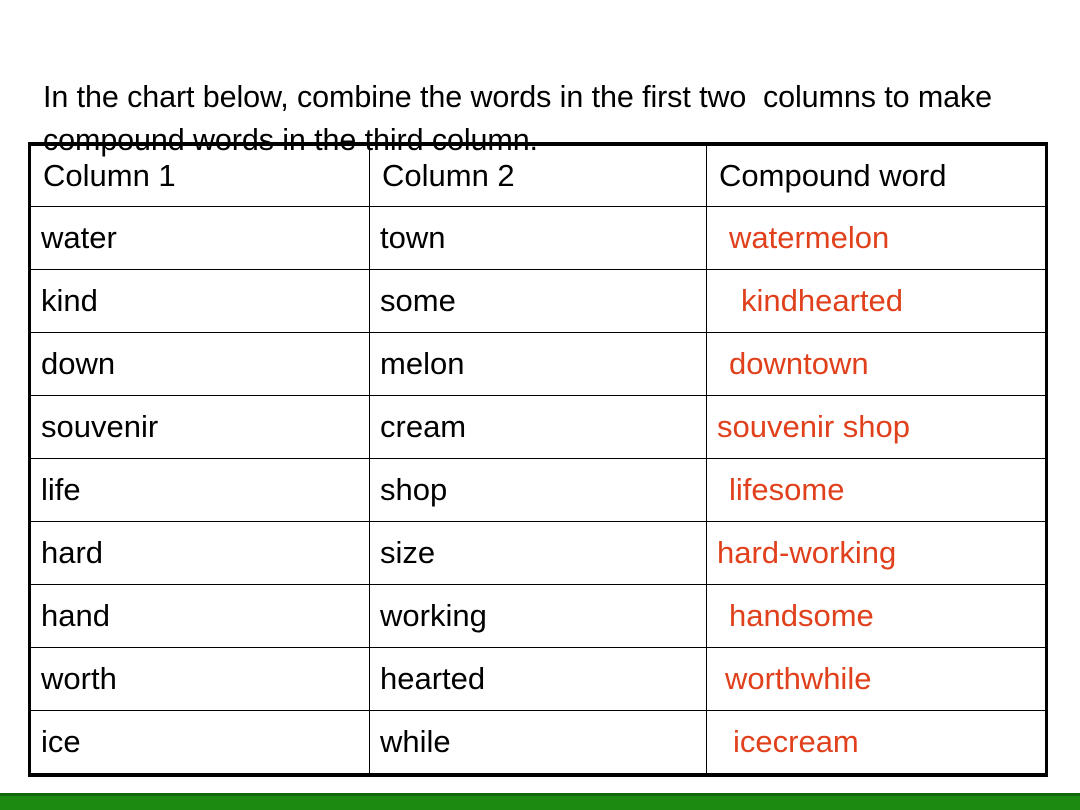 This screenshot has width=1080, height=810. What do you see at coordinates (876, 616) in the screenshot?
I see `cell-compound-word: handsome` at bounding box center [876, 616].